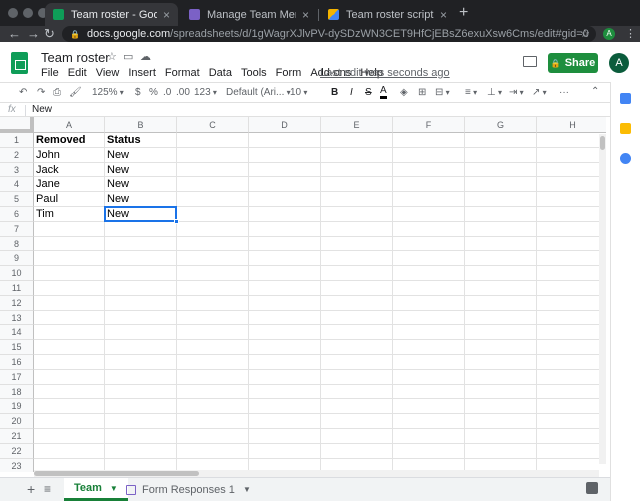  Describe the element at coordinates (69, 421) in the screenshot. I see `cell-a20` at that location.